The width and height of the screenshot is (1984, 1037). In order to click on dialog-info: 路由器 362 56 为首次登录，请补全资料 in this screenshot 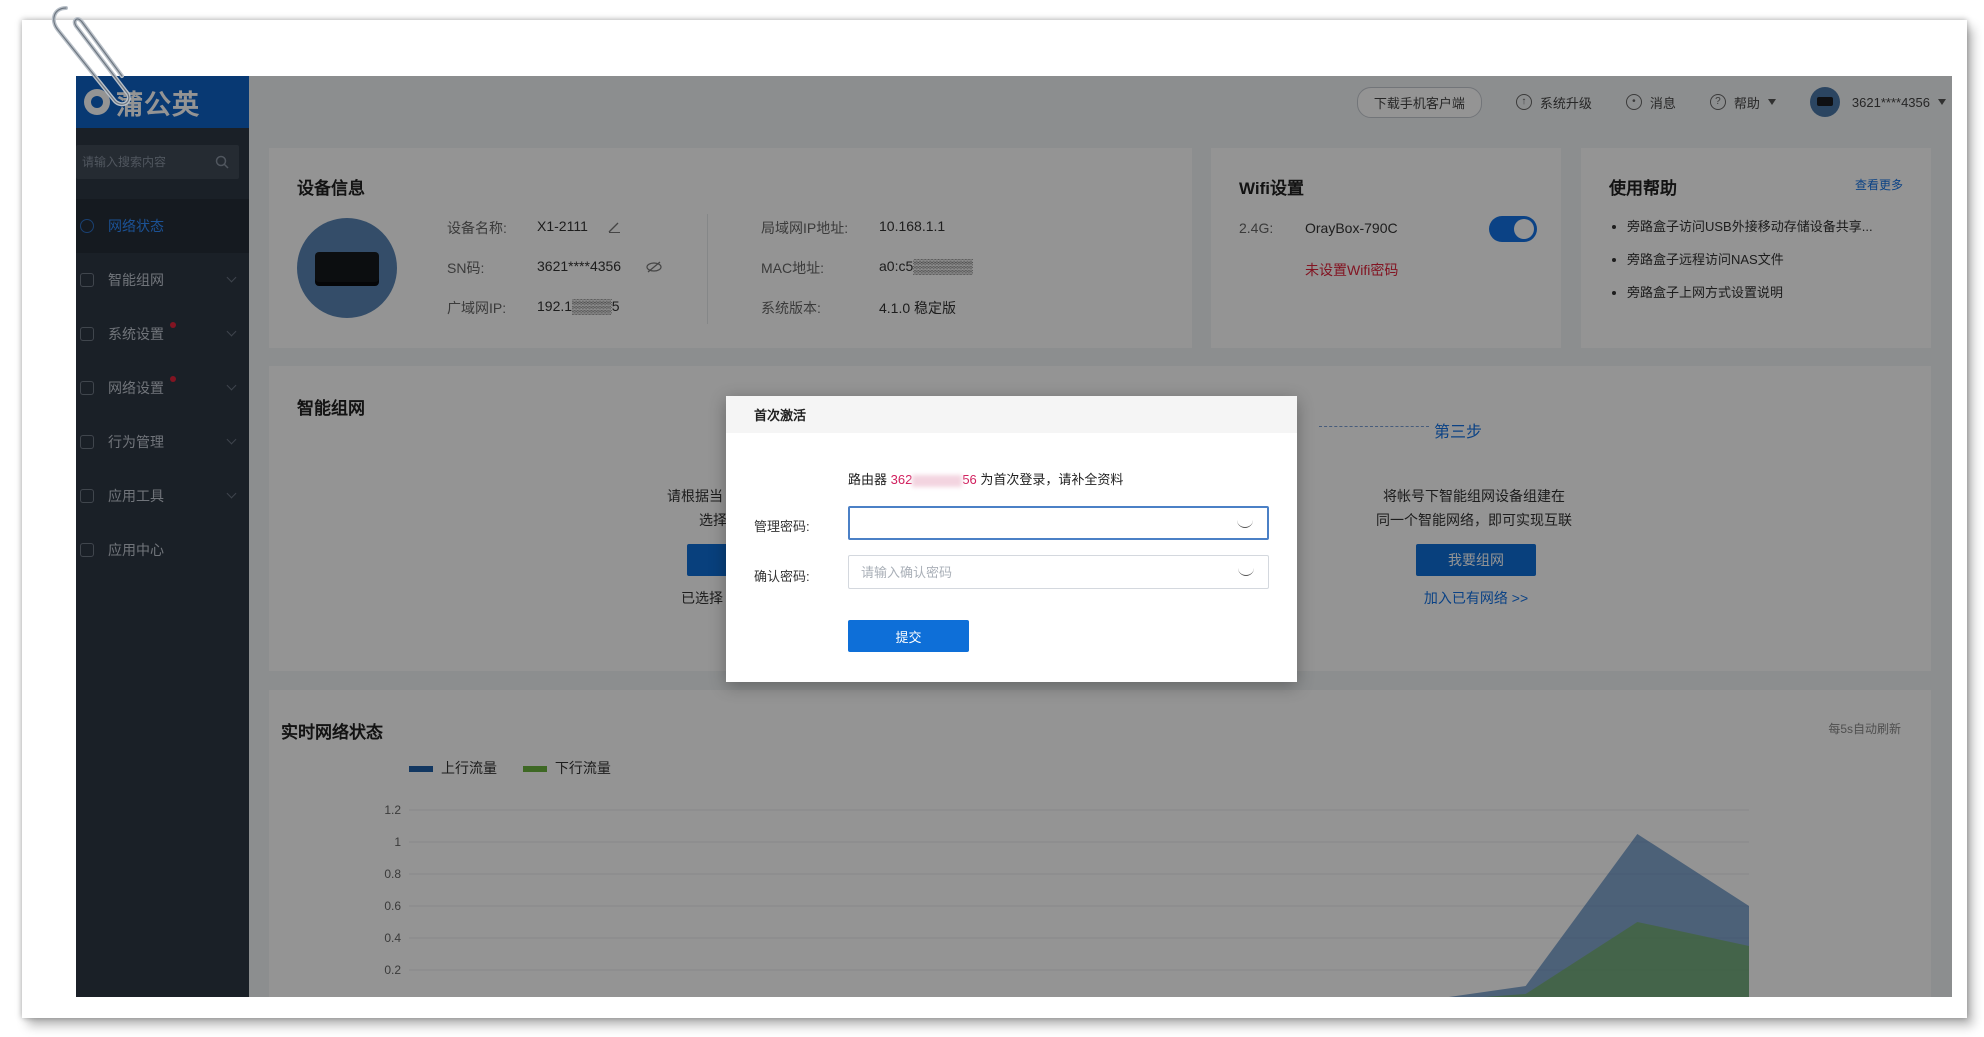, I will do `click(985, 478)`.